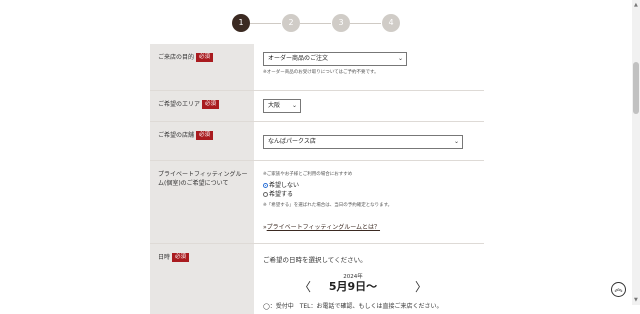 The height and width of the screenshot is (314, 640). What do you see at coordinates (328, 205) in the screenshot?
I see `fitting-room-confirm-note: ※「希望する」を選ばれた場合は、当日の予約確定となります。` at bounding box center [328, 205].